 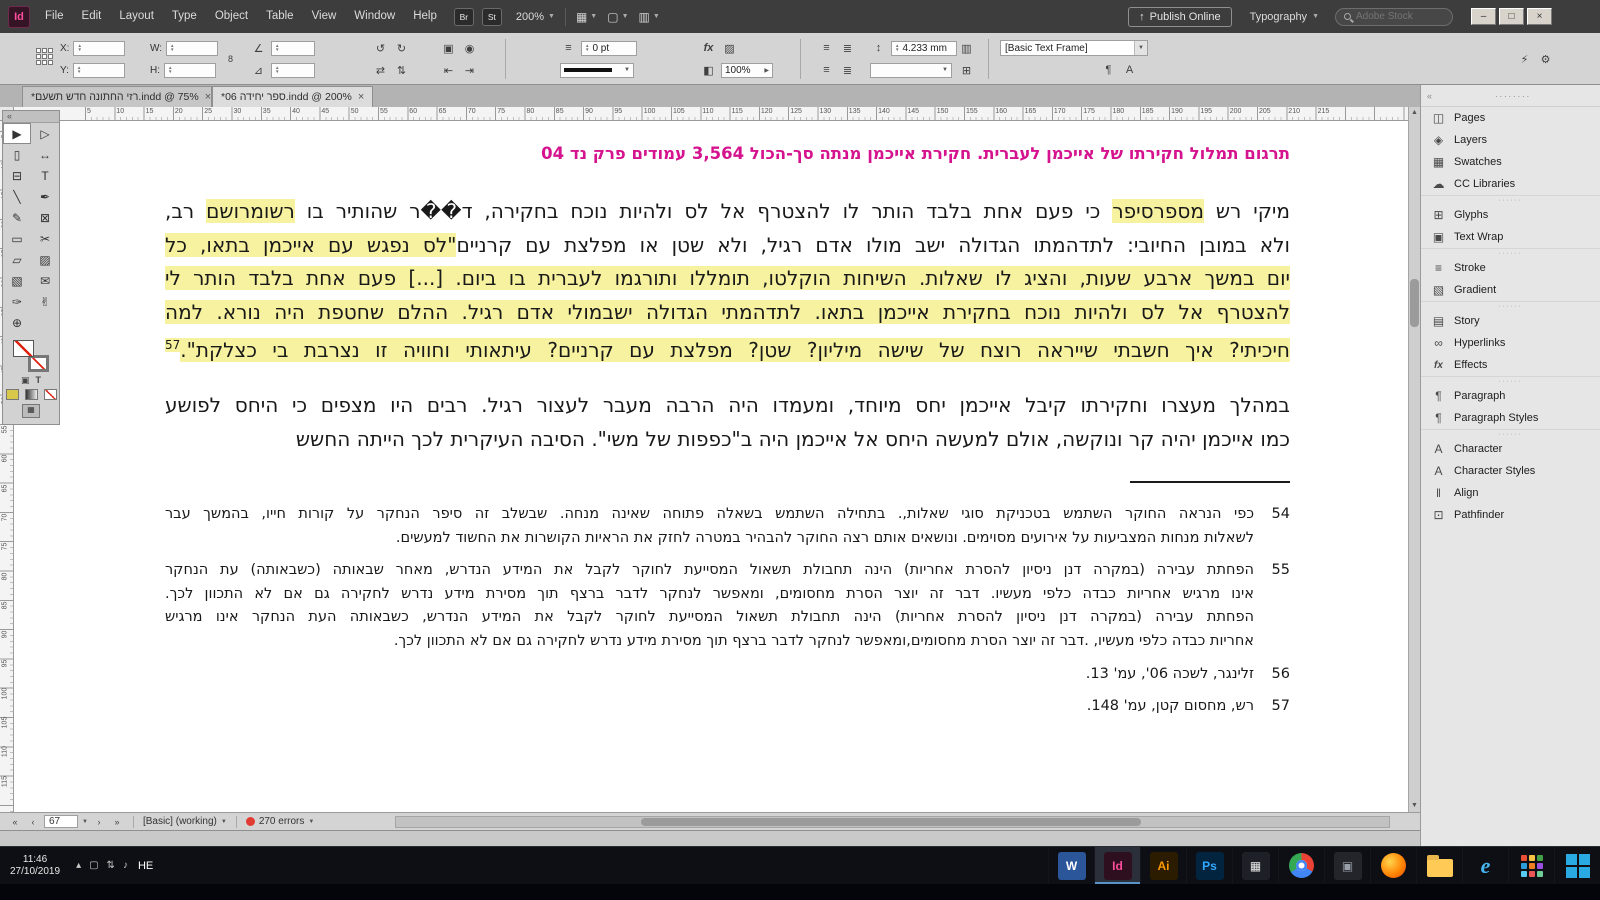 What do you see at coordinates (17, 196) in the screenshot?
I see `line-tool: ╲` at bounding box center [17, 196].